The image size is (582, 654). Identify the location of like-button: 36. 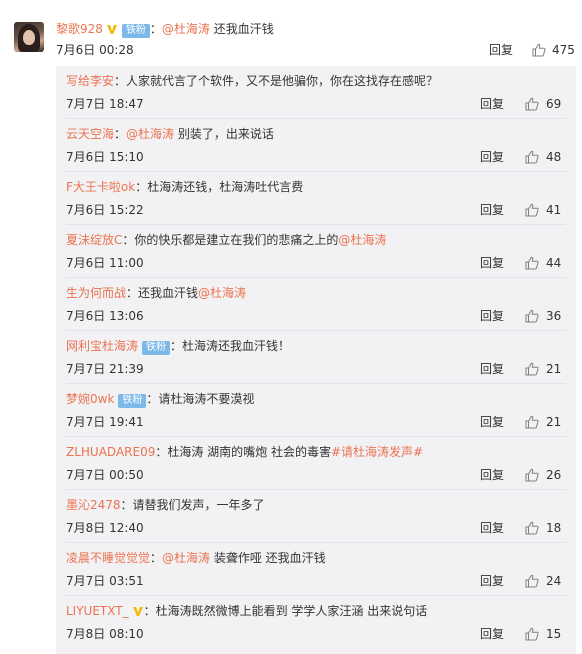
(543, 316).